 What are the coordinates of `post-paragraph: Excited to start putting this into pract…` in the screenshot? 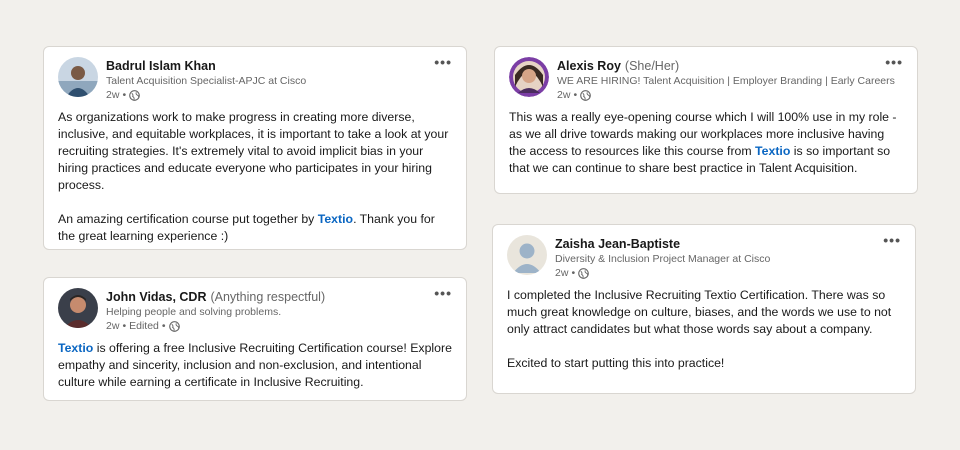 It's located at (616, 363).